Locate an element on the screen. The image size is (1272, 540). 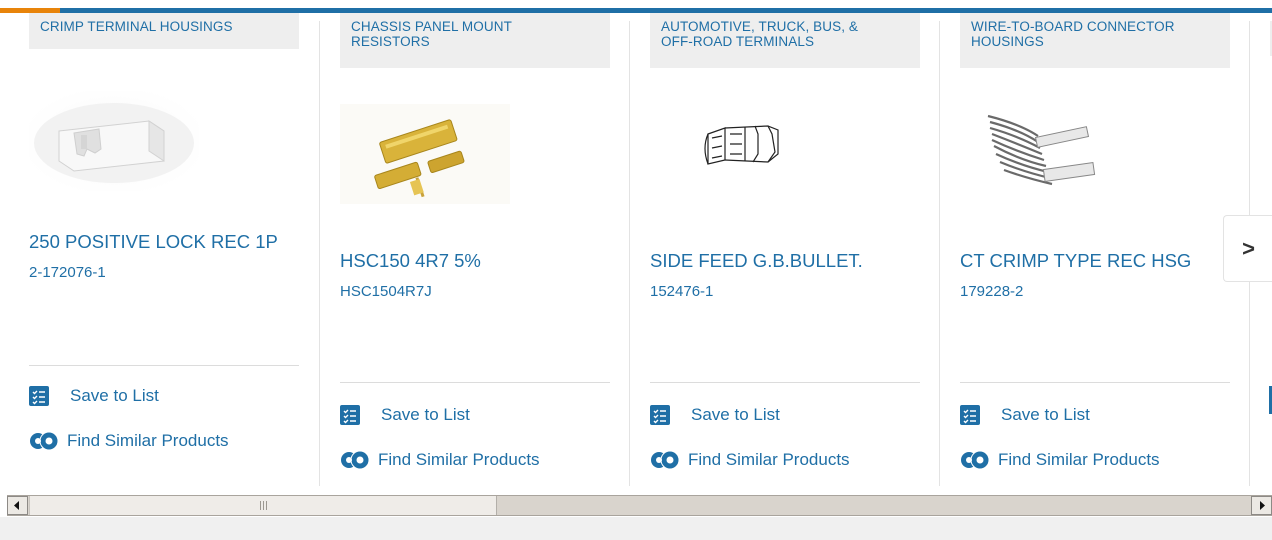
carousel-next-button: > is located at coordinates (1247, 248).